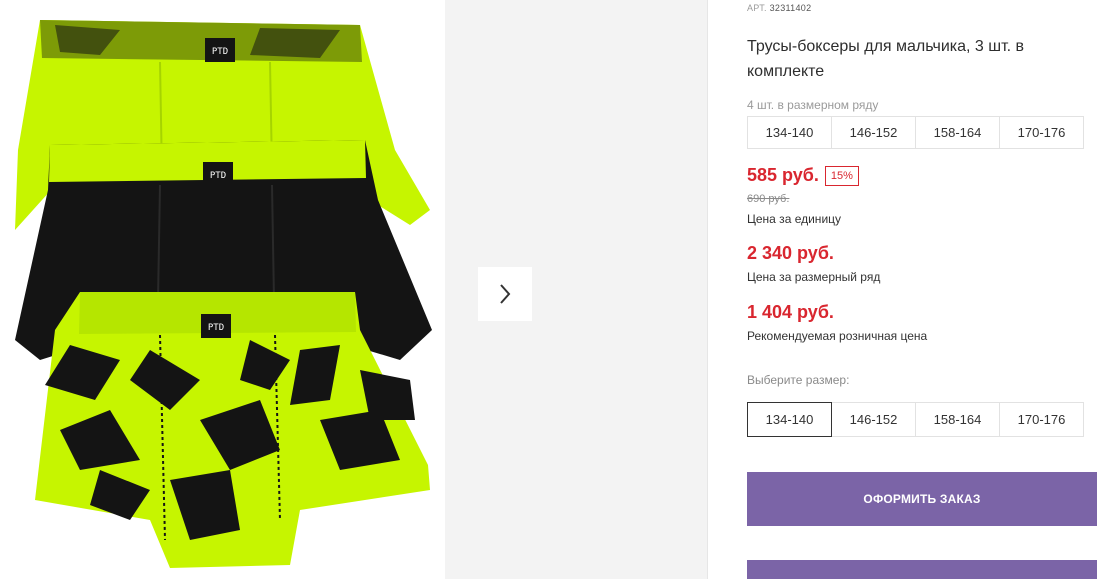 The width and height of the screenshot is (1117, 579). Describe the element at coordinates (873, 132) in the screenshot. I see `size-row-item: 146-152` at that location.